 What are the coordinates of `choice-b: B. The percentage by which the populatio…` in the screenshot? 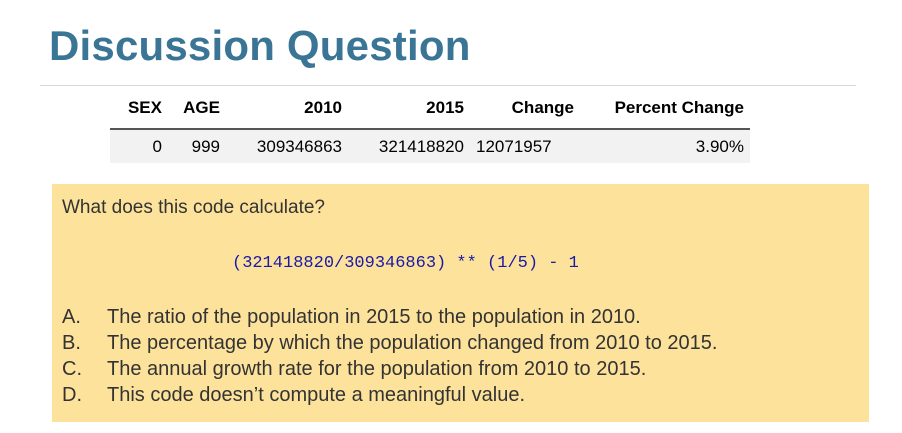 It's located at (389, 343).